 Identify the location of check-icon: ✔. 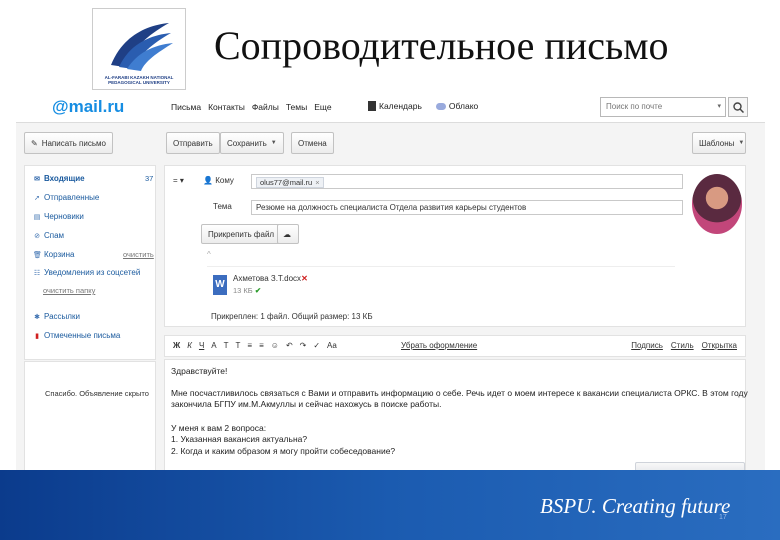
(258, 290).